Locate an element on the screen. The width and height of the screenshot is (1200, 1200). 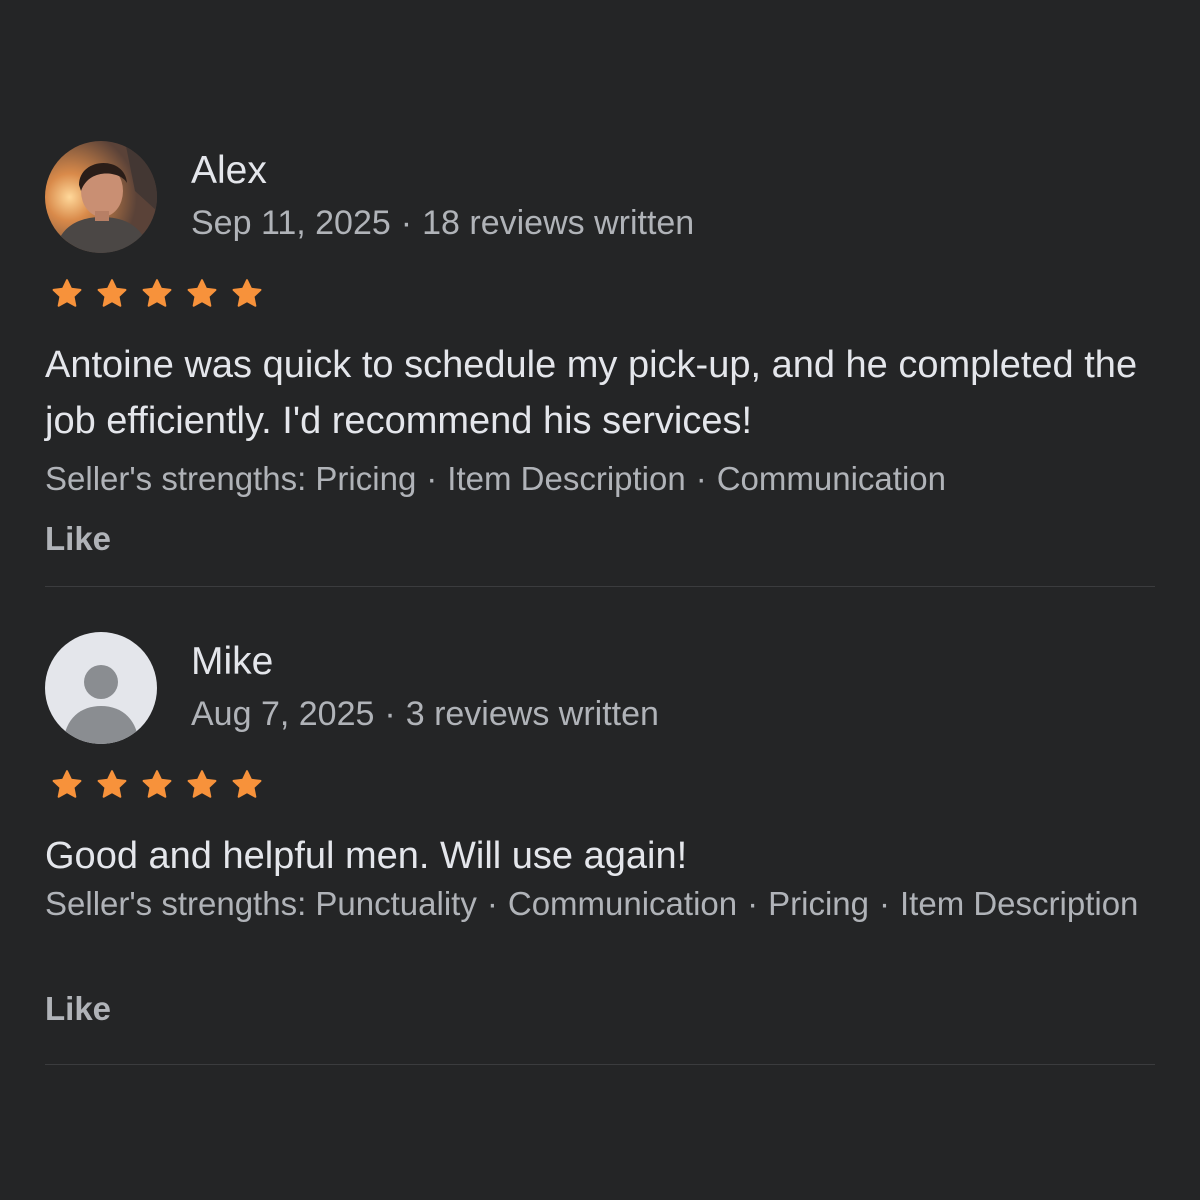
default-avatar-icon is located at coordinates (101, 688).